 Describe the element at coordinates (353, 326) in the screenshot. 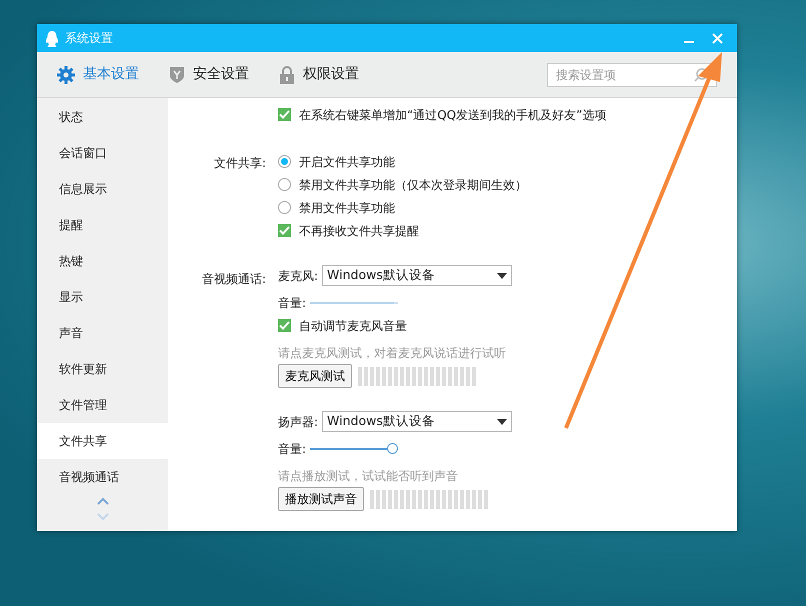

I see `option-label: 自动调节麦克风音量` at that location.